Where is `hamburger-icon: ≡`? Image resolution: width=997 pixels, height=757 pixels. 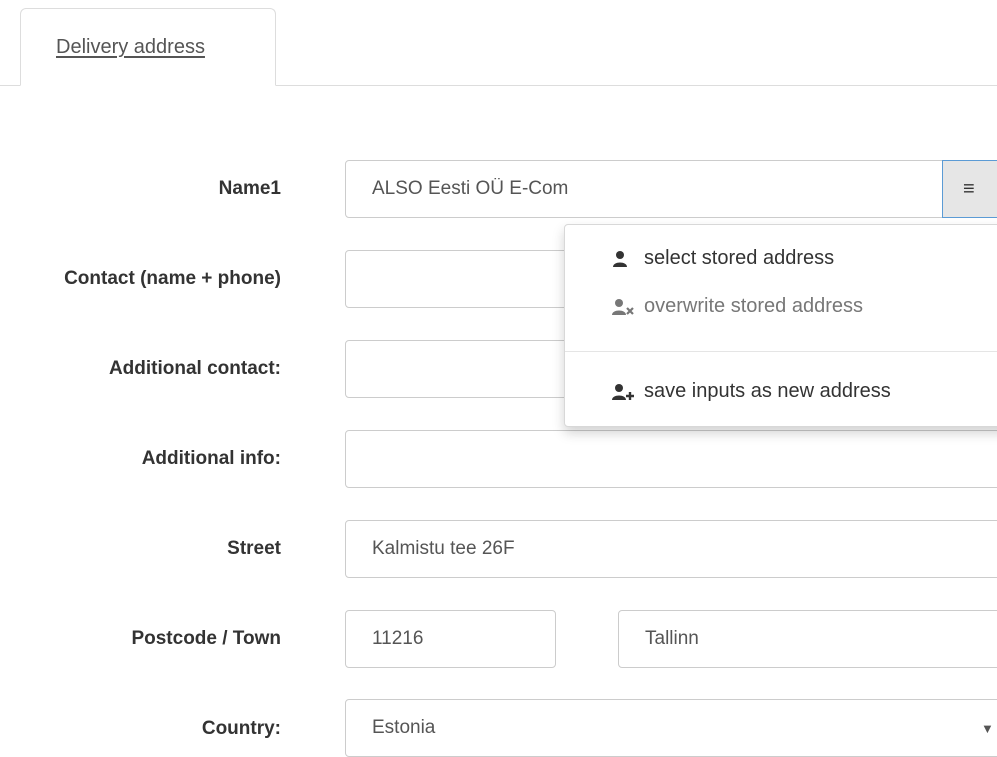 hamburger-icon: ≡ is located at coordinates (969, 188).